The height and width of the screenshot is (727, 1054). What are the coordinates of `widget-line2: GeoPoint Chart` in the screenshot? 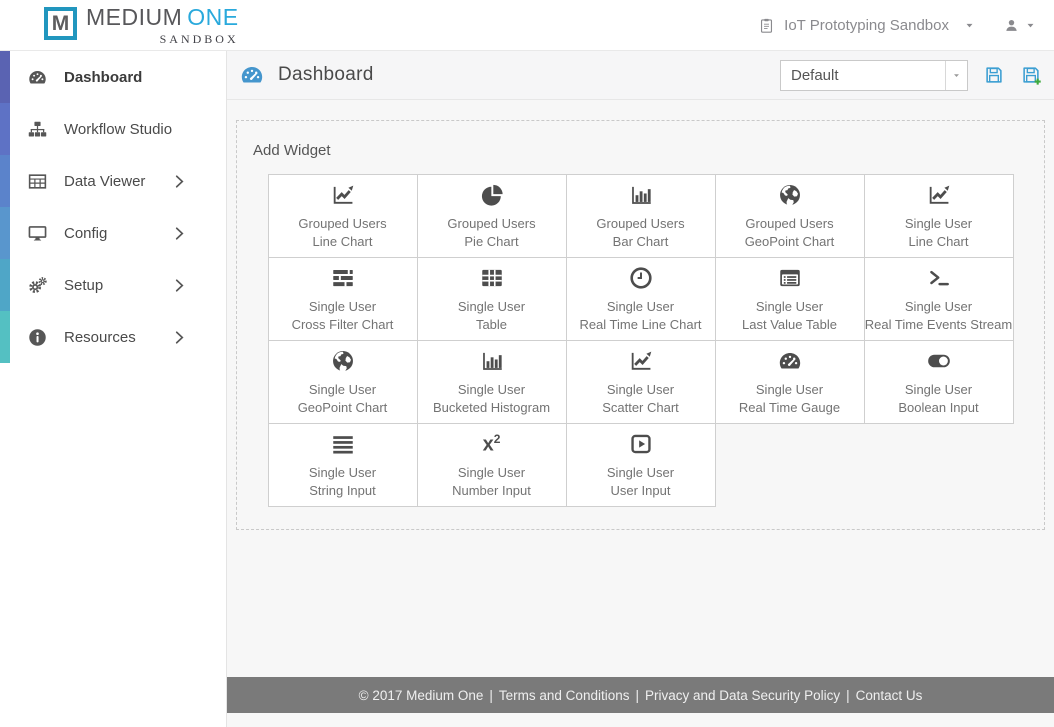 It's located at (342, 407).